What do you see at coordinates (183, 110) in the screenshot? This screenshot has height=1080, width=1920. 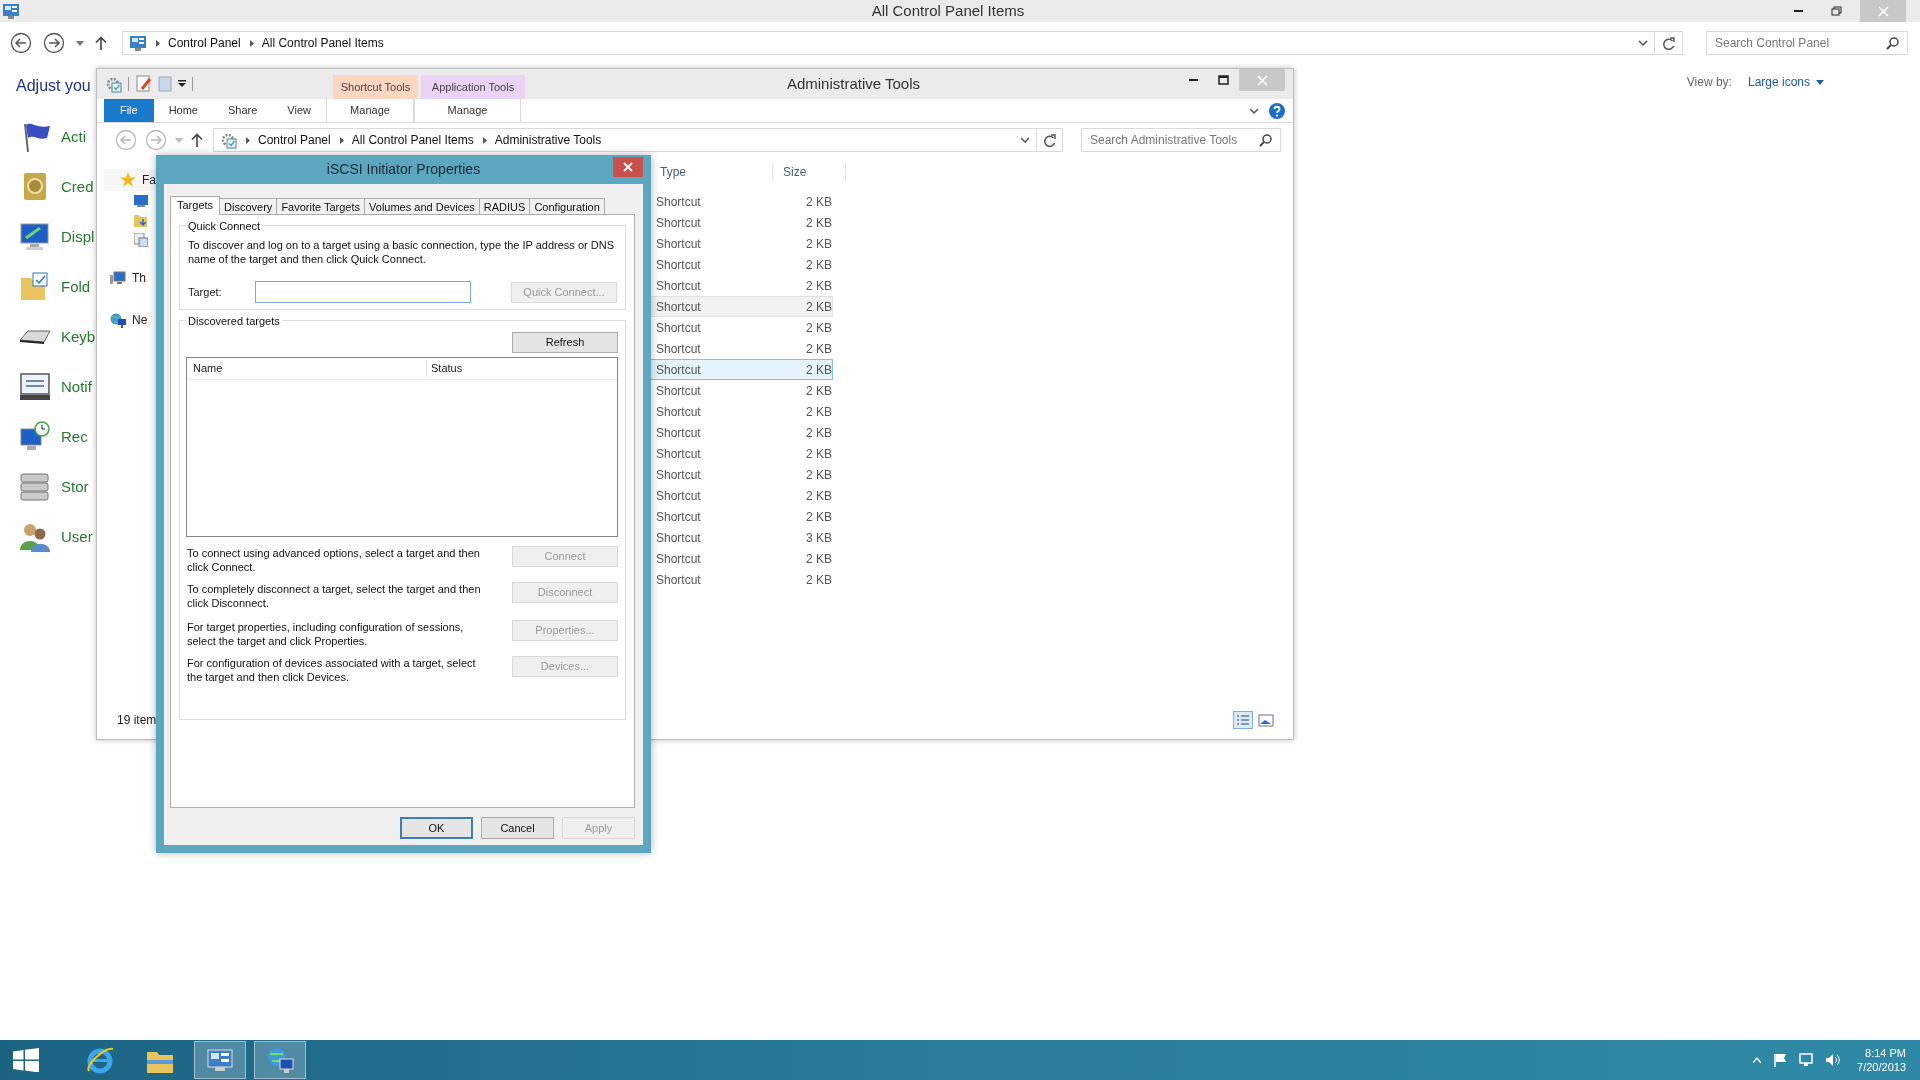 I see `ribbon-tab: Home` at bounding box center [183, 110].